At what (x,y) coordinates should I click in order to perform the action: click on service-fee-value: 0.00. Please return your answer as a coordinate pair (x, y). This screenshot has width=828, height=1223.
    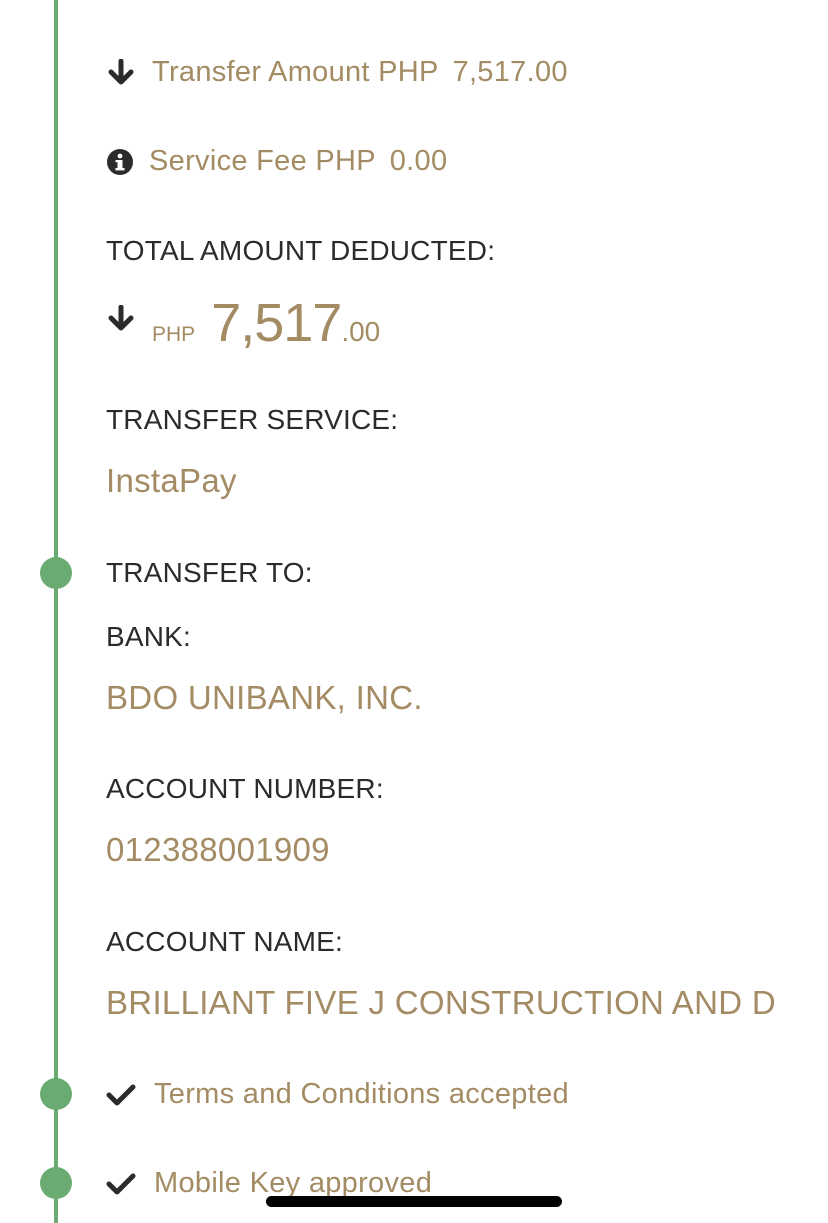
    Looking at the image, I should click on (418, 161).